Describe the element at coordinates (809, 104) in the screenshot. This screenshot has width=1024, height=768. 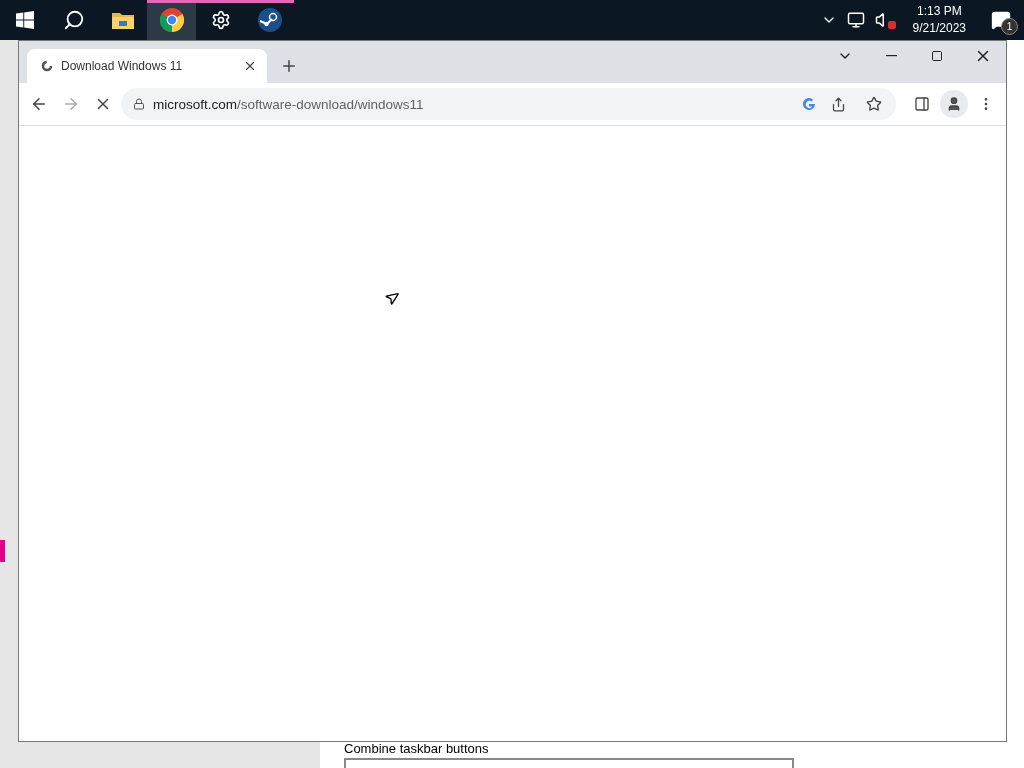
I see `google-icon` at that location.